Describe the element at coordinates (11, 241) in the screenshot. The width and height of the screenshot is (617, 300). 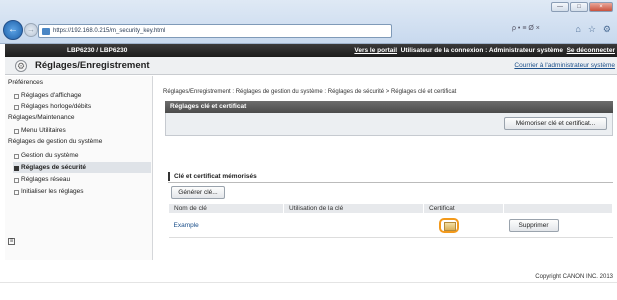
I see `scroll-marker-icon: ≡` at that location.